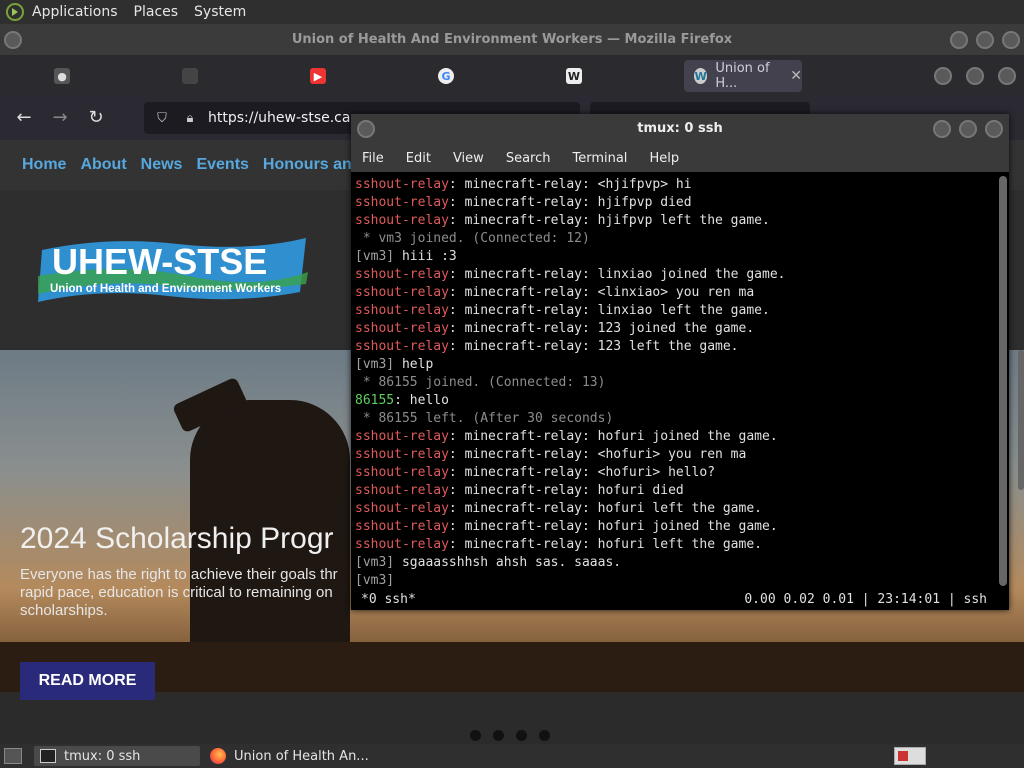  What do you see at coordinates (480, 382) in the screenshot?
I see `terminal-line-text: * 86155 joined. (Connected: 13)` at bounding box center [480, 382].